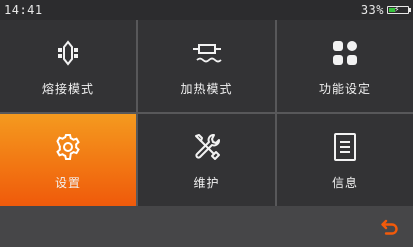 Image resolution: width=413 pixels, height=247 pixels. I want to click on tile-maintenance: 维护, so click(206, 160).